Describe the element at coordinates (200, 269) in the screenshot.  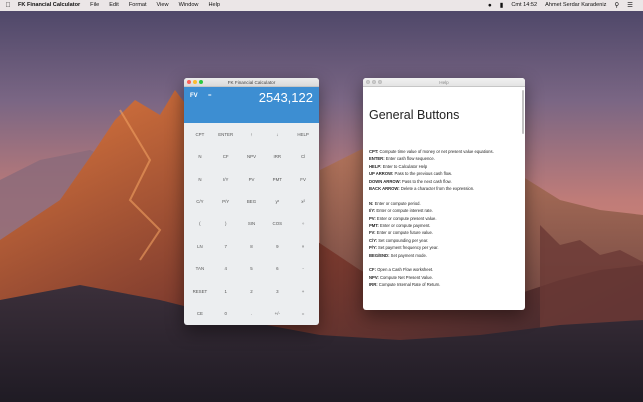
I see `key-tan: TAN` at that location.